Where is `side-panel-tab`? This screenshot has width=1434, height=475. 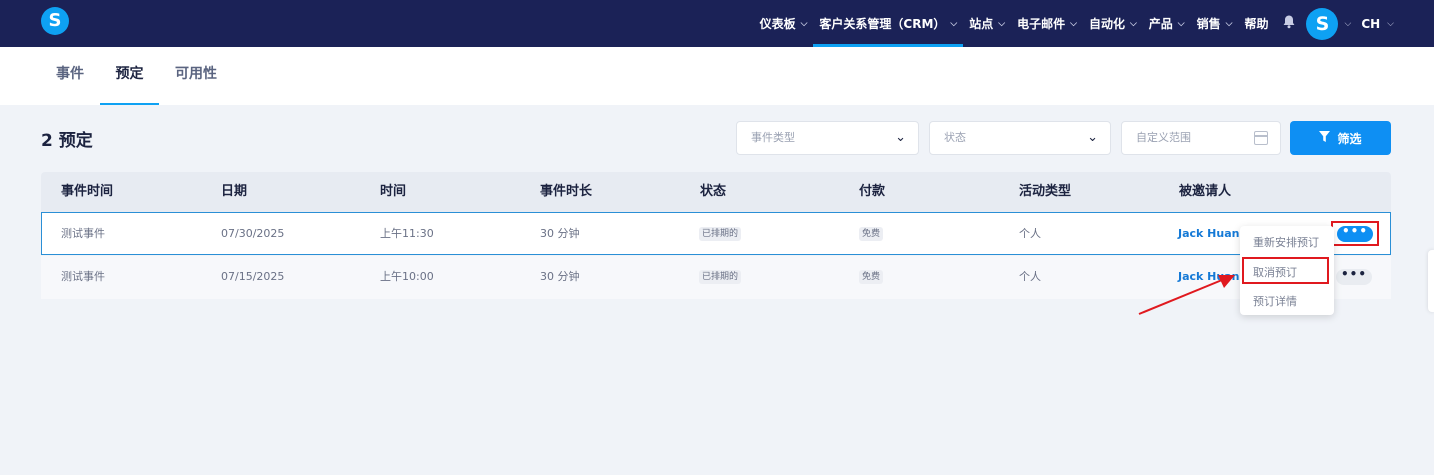
side-panel-tab is located at coordinates (1431, 281).